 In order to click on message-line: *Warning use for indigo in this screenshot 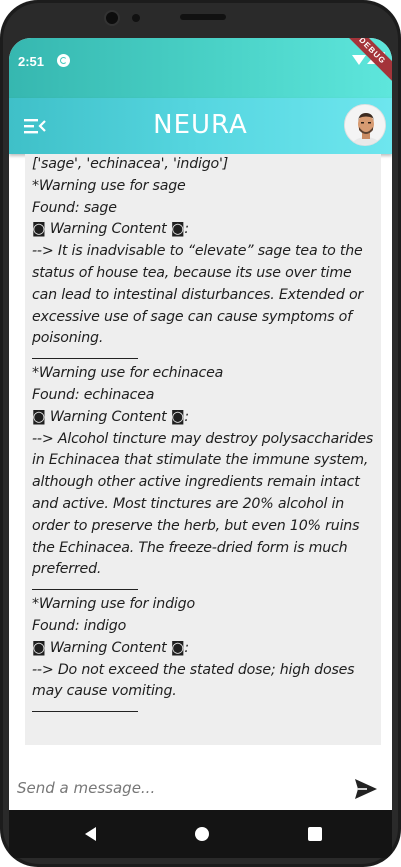, I will do `click(113, 604)`.